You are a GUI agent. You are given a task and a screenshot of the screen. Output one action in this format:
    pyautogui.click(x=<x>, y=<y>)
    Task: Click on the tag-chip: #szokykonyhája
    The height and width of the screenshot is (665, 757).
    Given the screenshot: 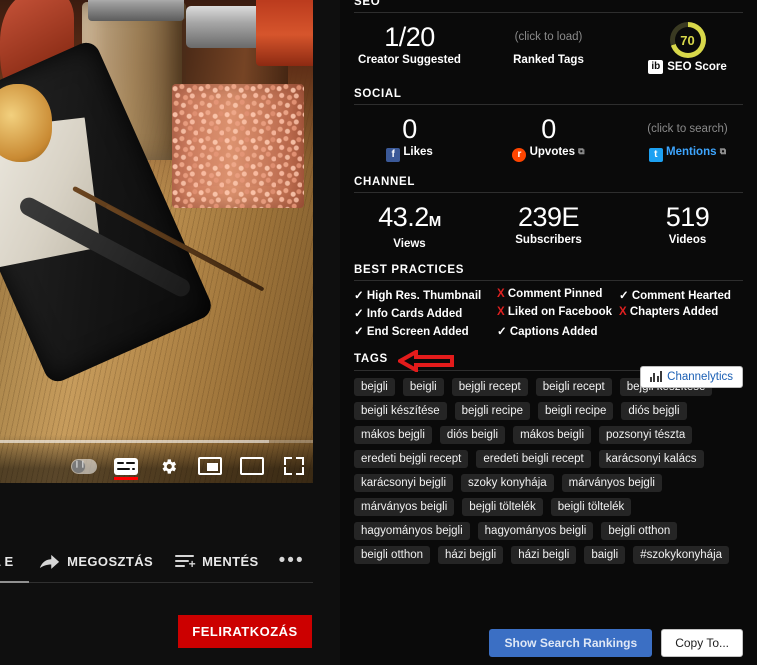 What is the action you would take?
    pyautogui.click(x=681, y=554)
    